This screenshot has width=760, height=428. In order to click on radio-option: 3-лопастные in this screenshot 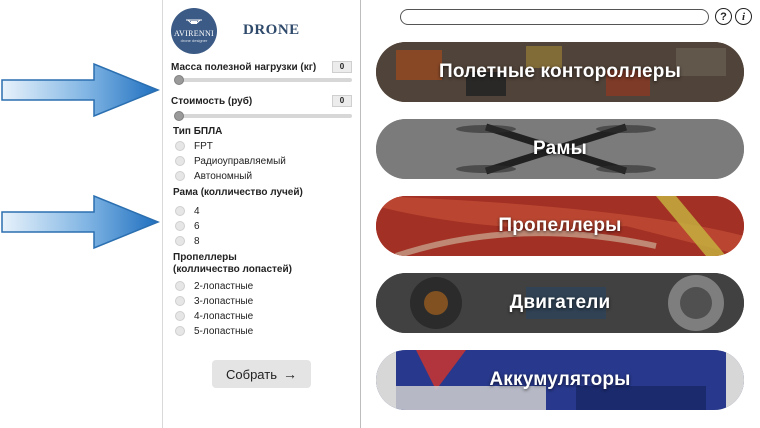, I will do `click(214, 301)`.